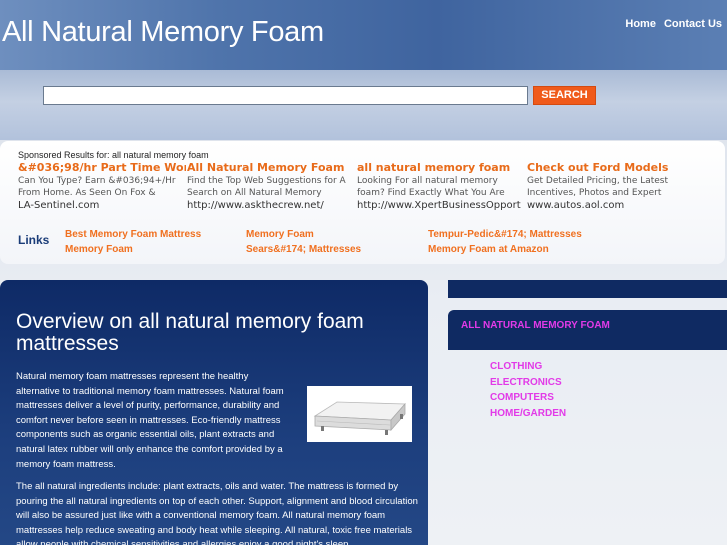 This screenshot has width=727, height=545. What do you see at coordinates (441, 168) in the screenshot?
I see `ad-title: all natural memory foam` at bounding box center [441, 168].